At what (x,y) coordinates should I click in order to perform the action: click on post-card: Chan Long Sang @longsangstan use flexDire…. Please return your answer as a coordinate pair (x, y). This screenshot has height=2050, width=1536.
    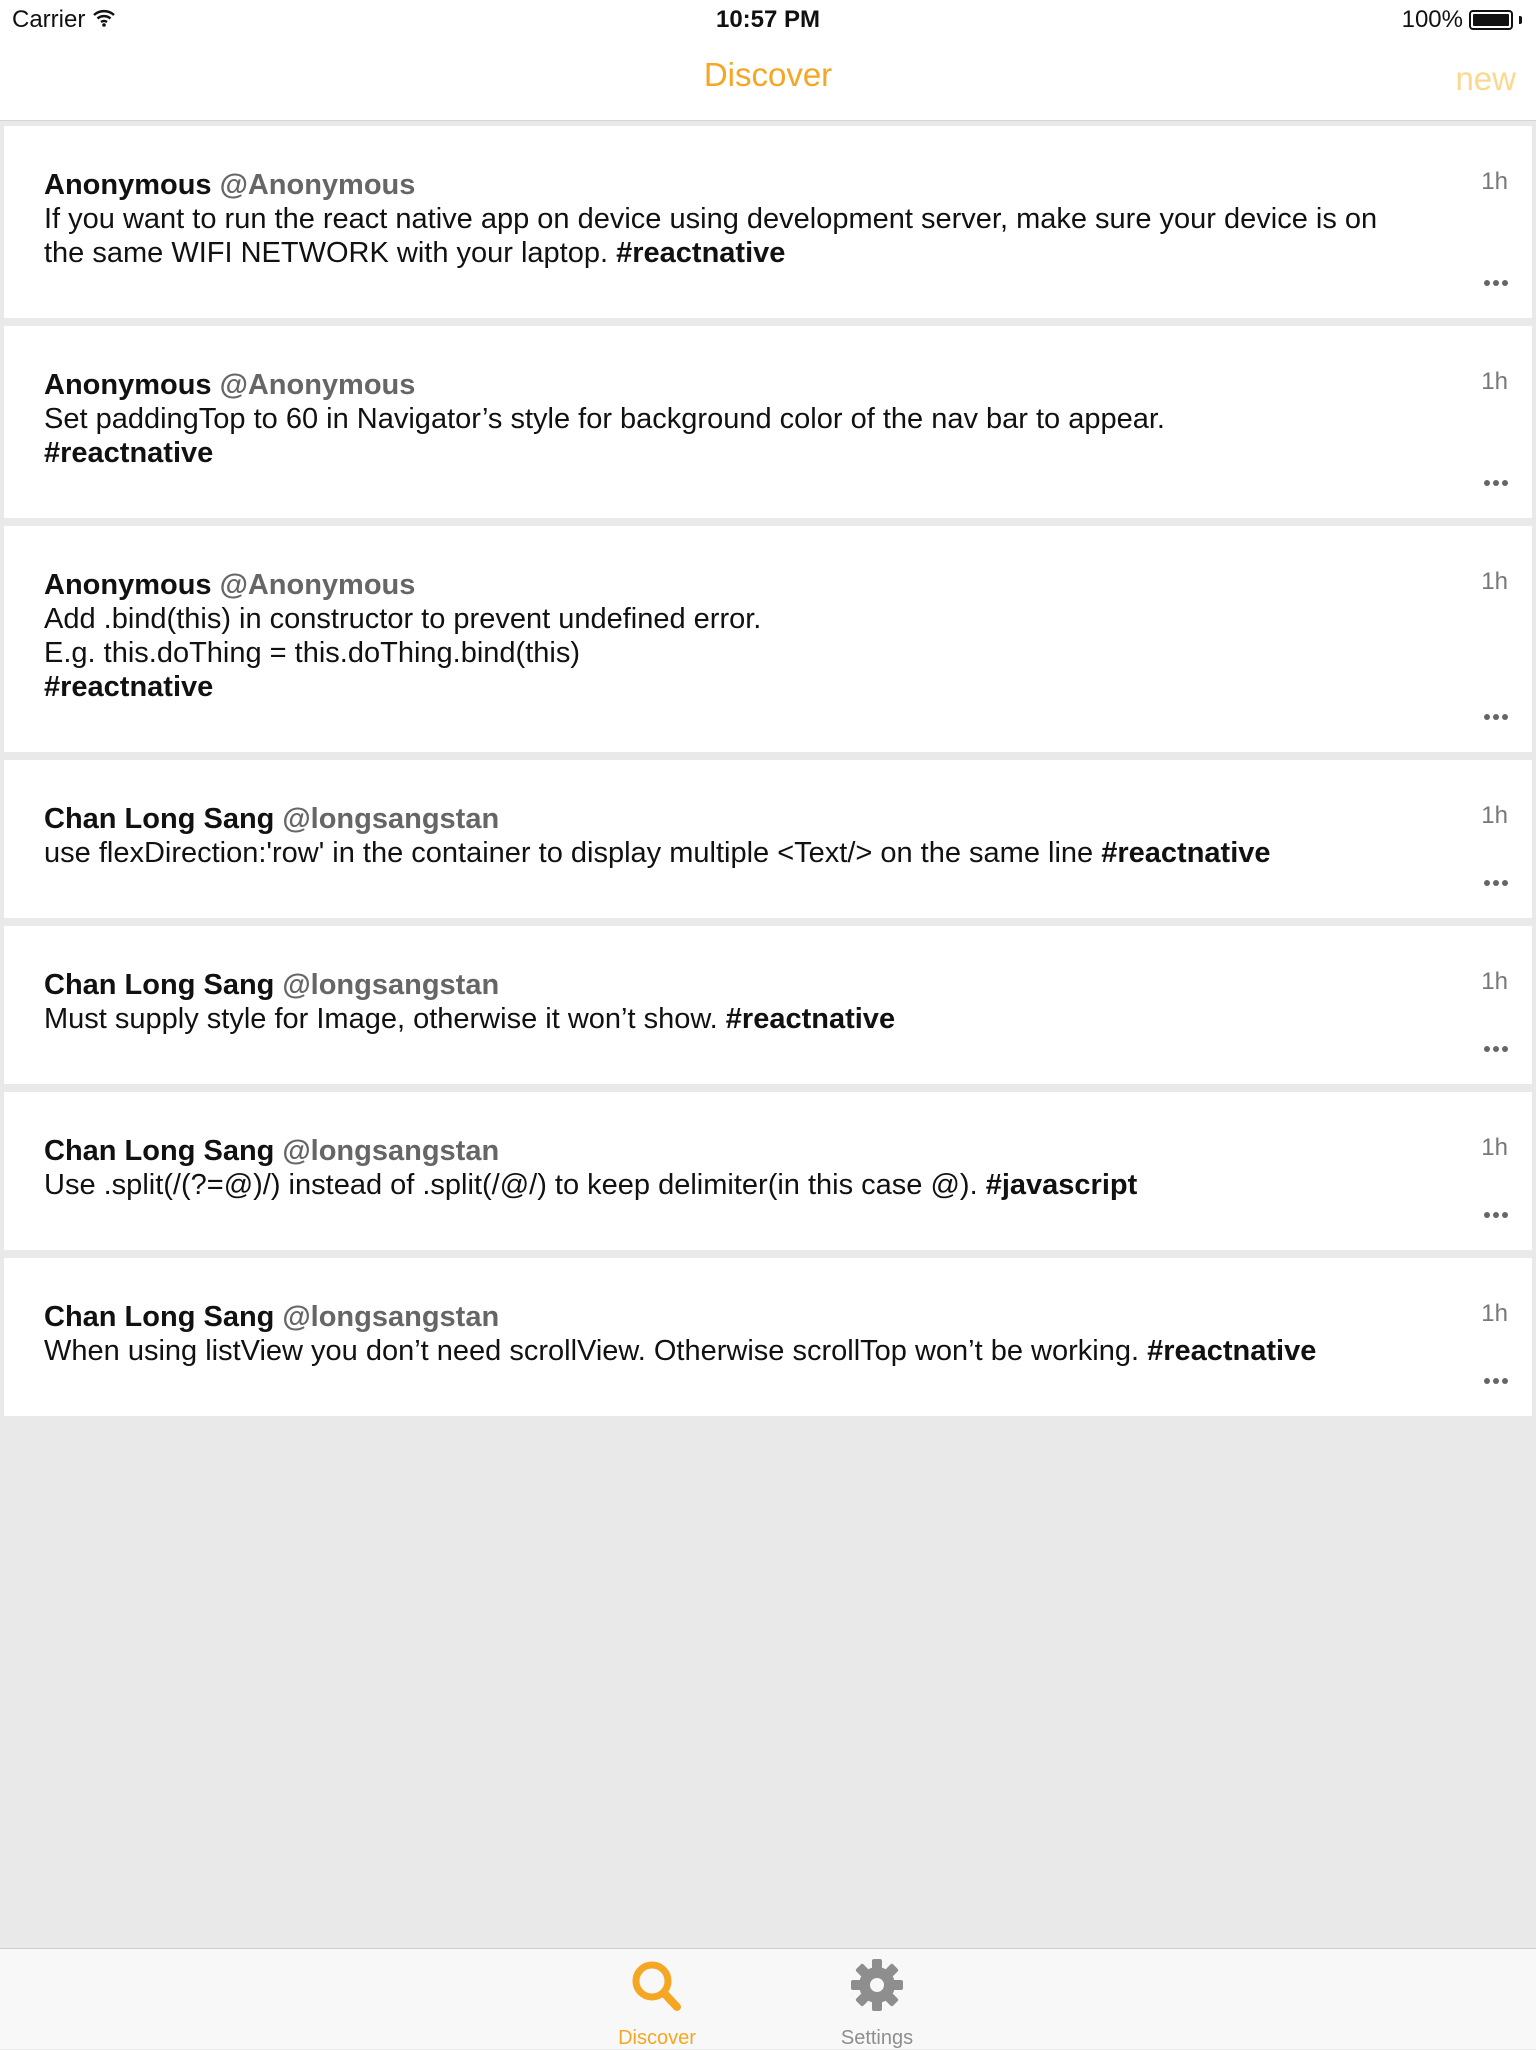
    Looking at the image, I should click on (768, 839).